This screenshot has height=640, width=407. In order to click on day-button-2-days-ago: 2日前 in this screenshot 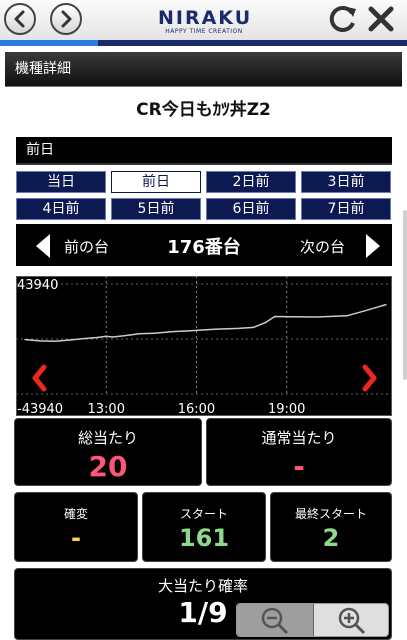, I will do `click(251, 182)`.